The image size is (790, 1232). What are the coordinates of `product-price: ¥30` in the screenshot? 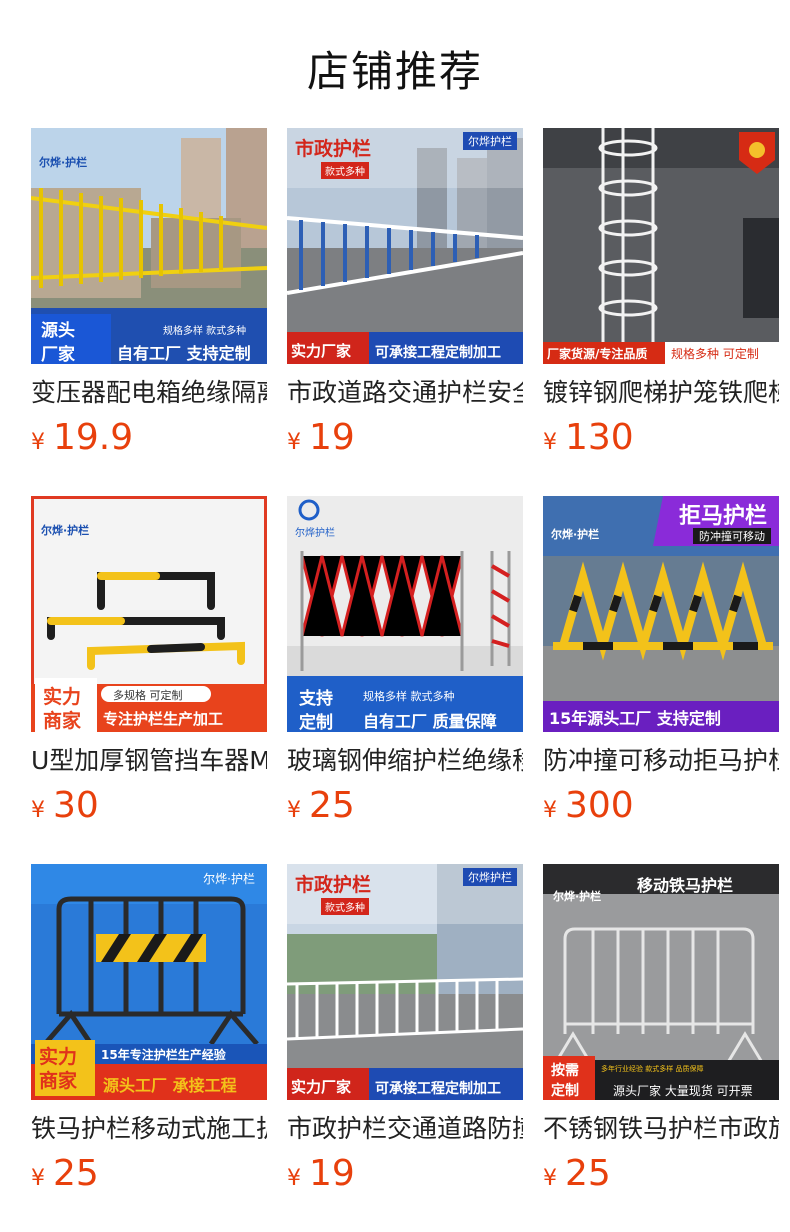 It's located at (149, 809).